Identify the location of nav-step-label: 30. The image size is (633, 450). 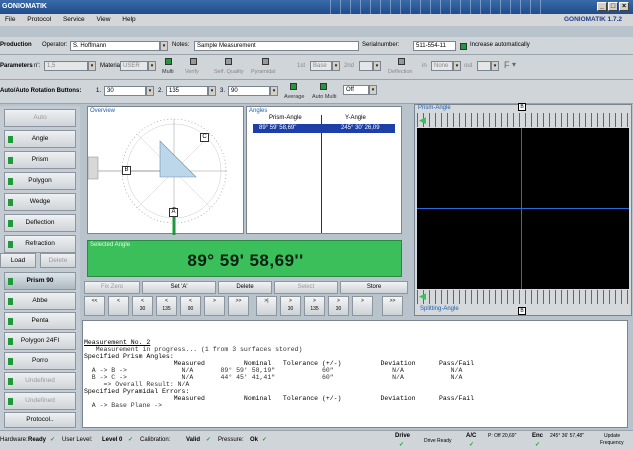
(338, 309).